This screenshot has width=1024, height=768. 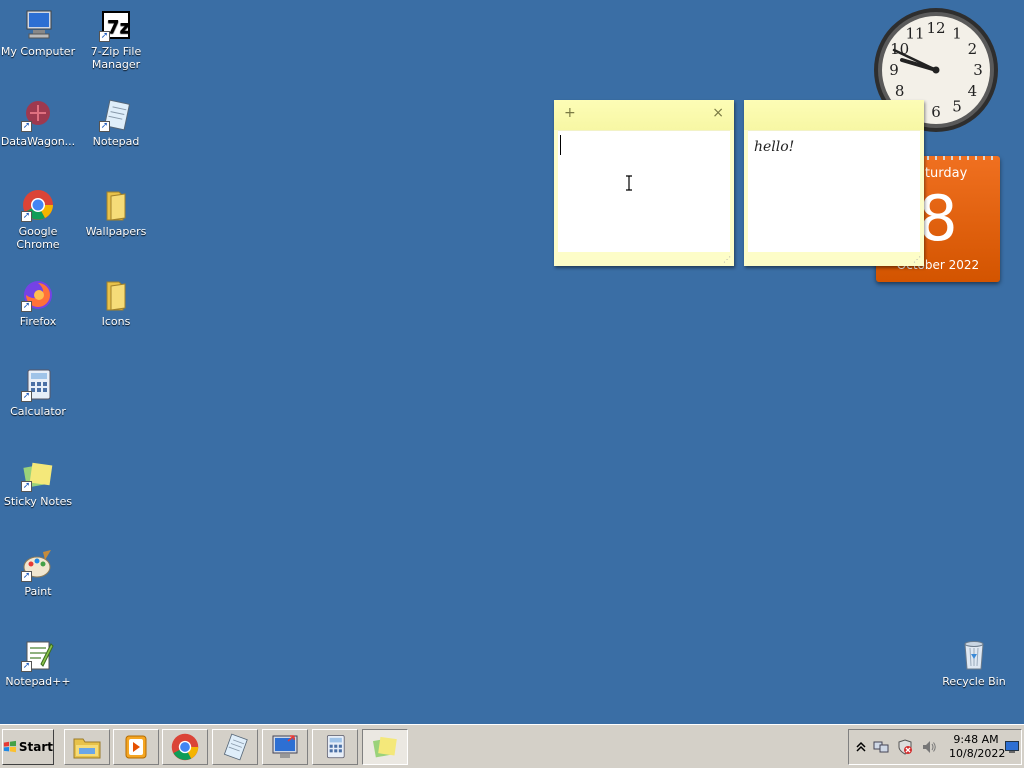 I want to click on desktop-icon-icons-folder: Icons, so click(x=116, y=303).